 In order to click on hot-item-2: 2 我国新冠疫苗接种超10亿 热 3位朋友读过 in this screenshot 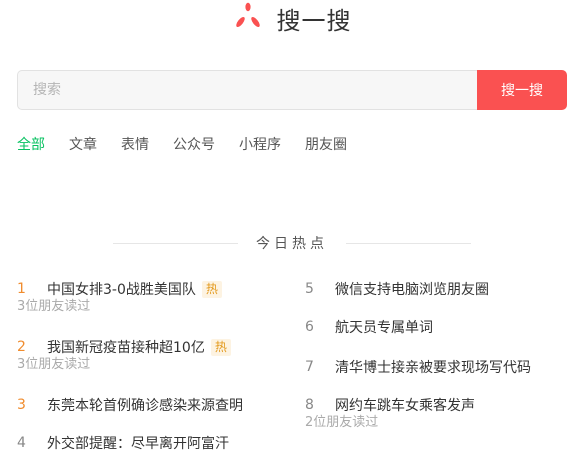, I will do `click(124, 355)`.